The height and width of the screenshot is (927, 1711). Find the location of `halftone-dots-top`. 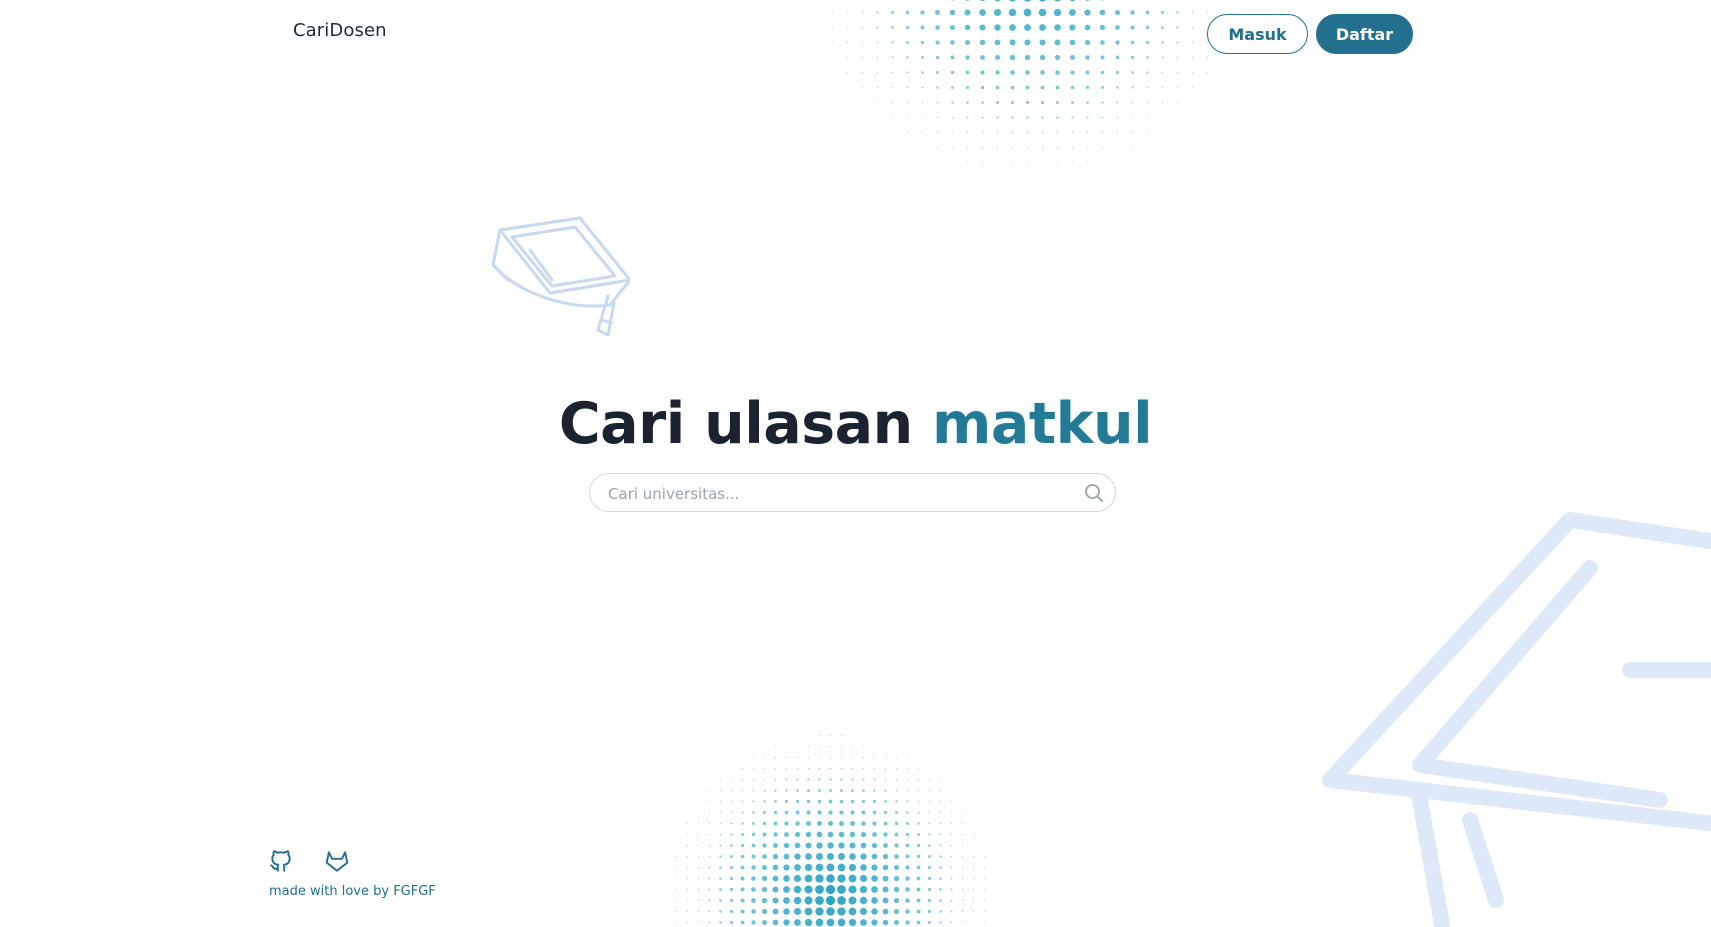

halftone-dots-top is located at coordinates (1035, 82).